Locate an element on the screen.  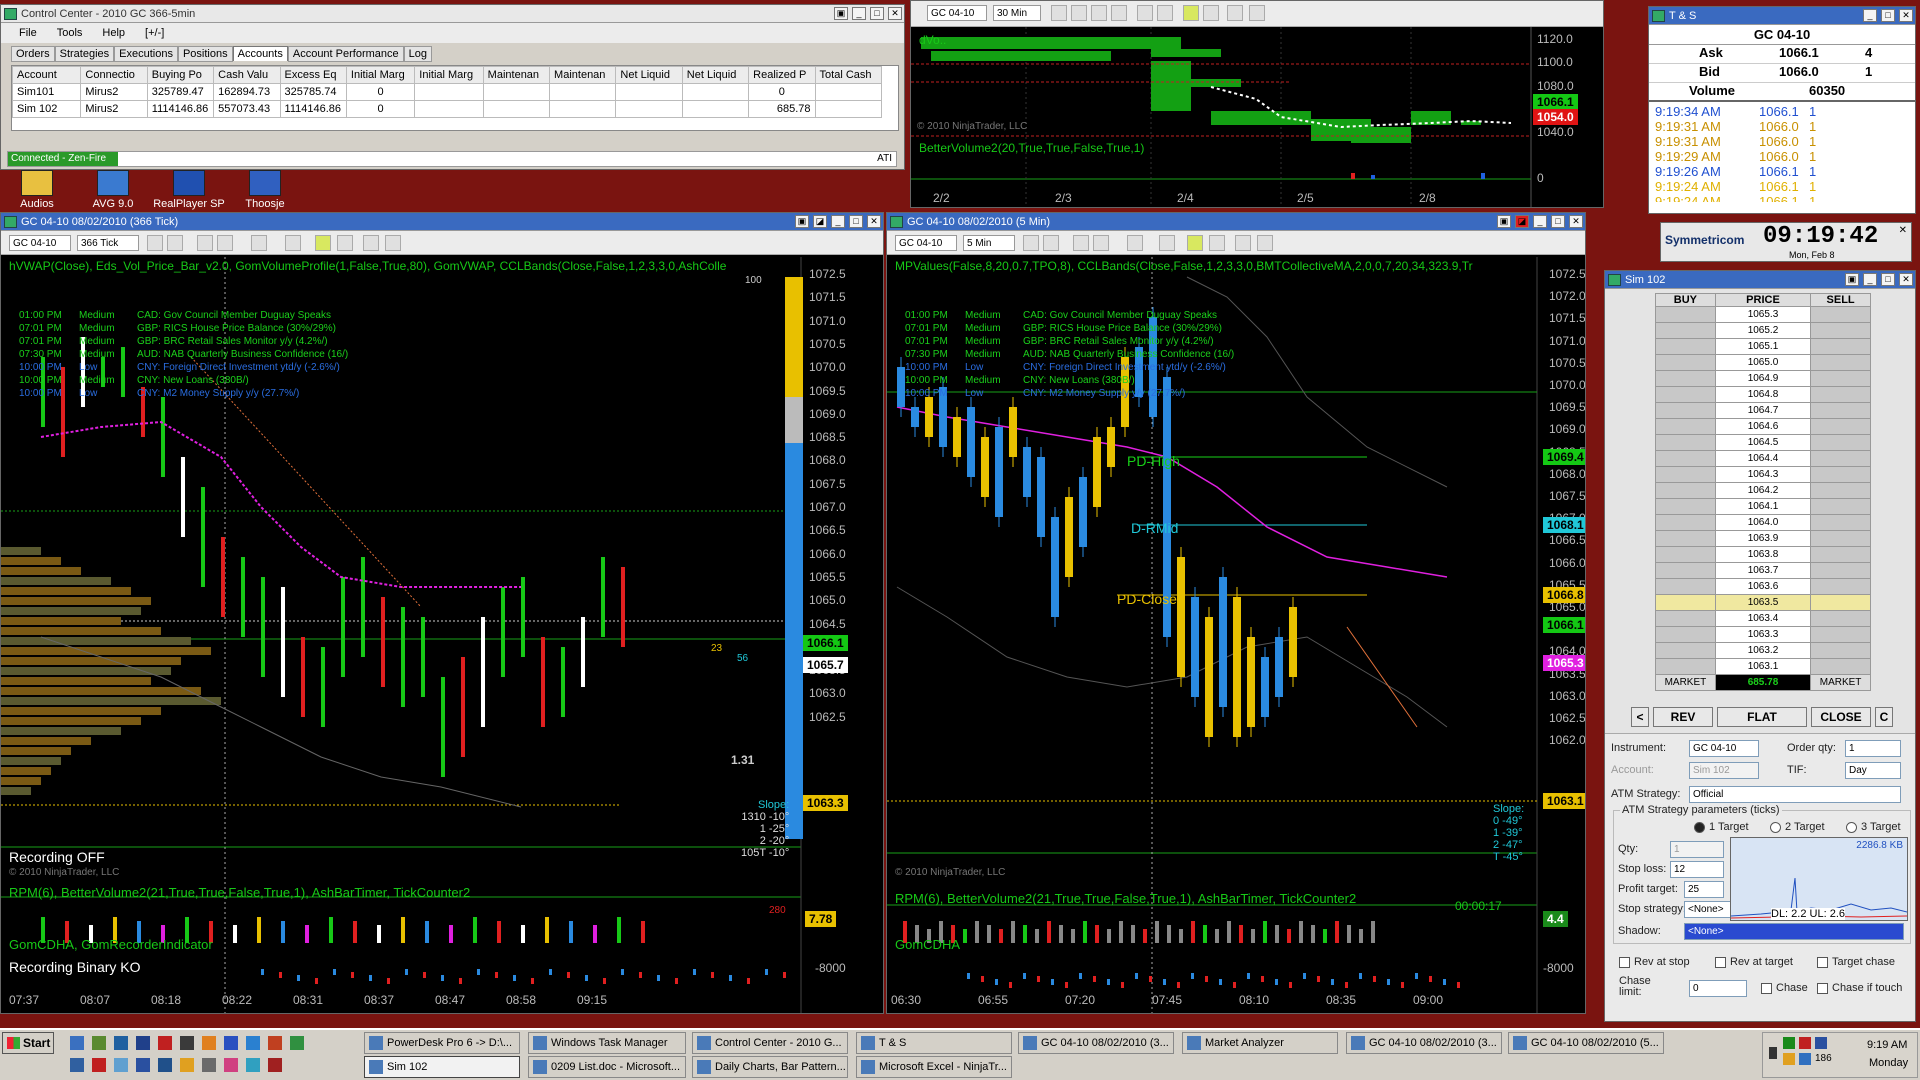
control-center-titlebar: Control Center - 2010 GC 366-5min ▣ _ □ ✕ is located at coordinates (452, 14).